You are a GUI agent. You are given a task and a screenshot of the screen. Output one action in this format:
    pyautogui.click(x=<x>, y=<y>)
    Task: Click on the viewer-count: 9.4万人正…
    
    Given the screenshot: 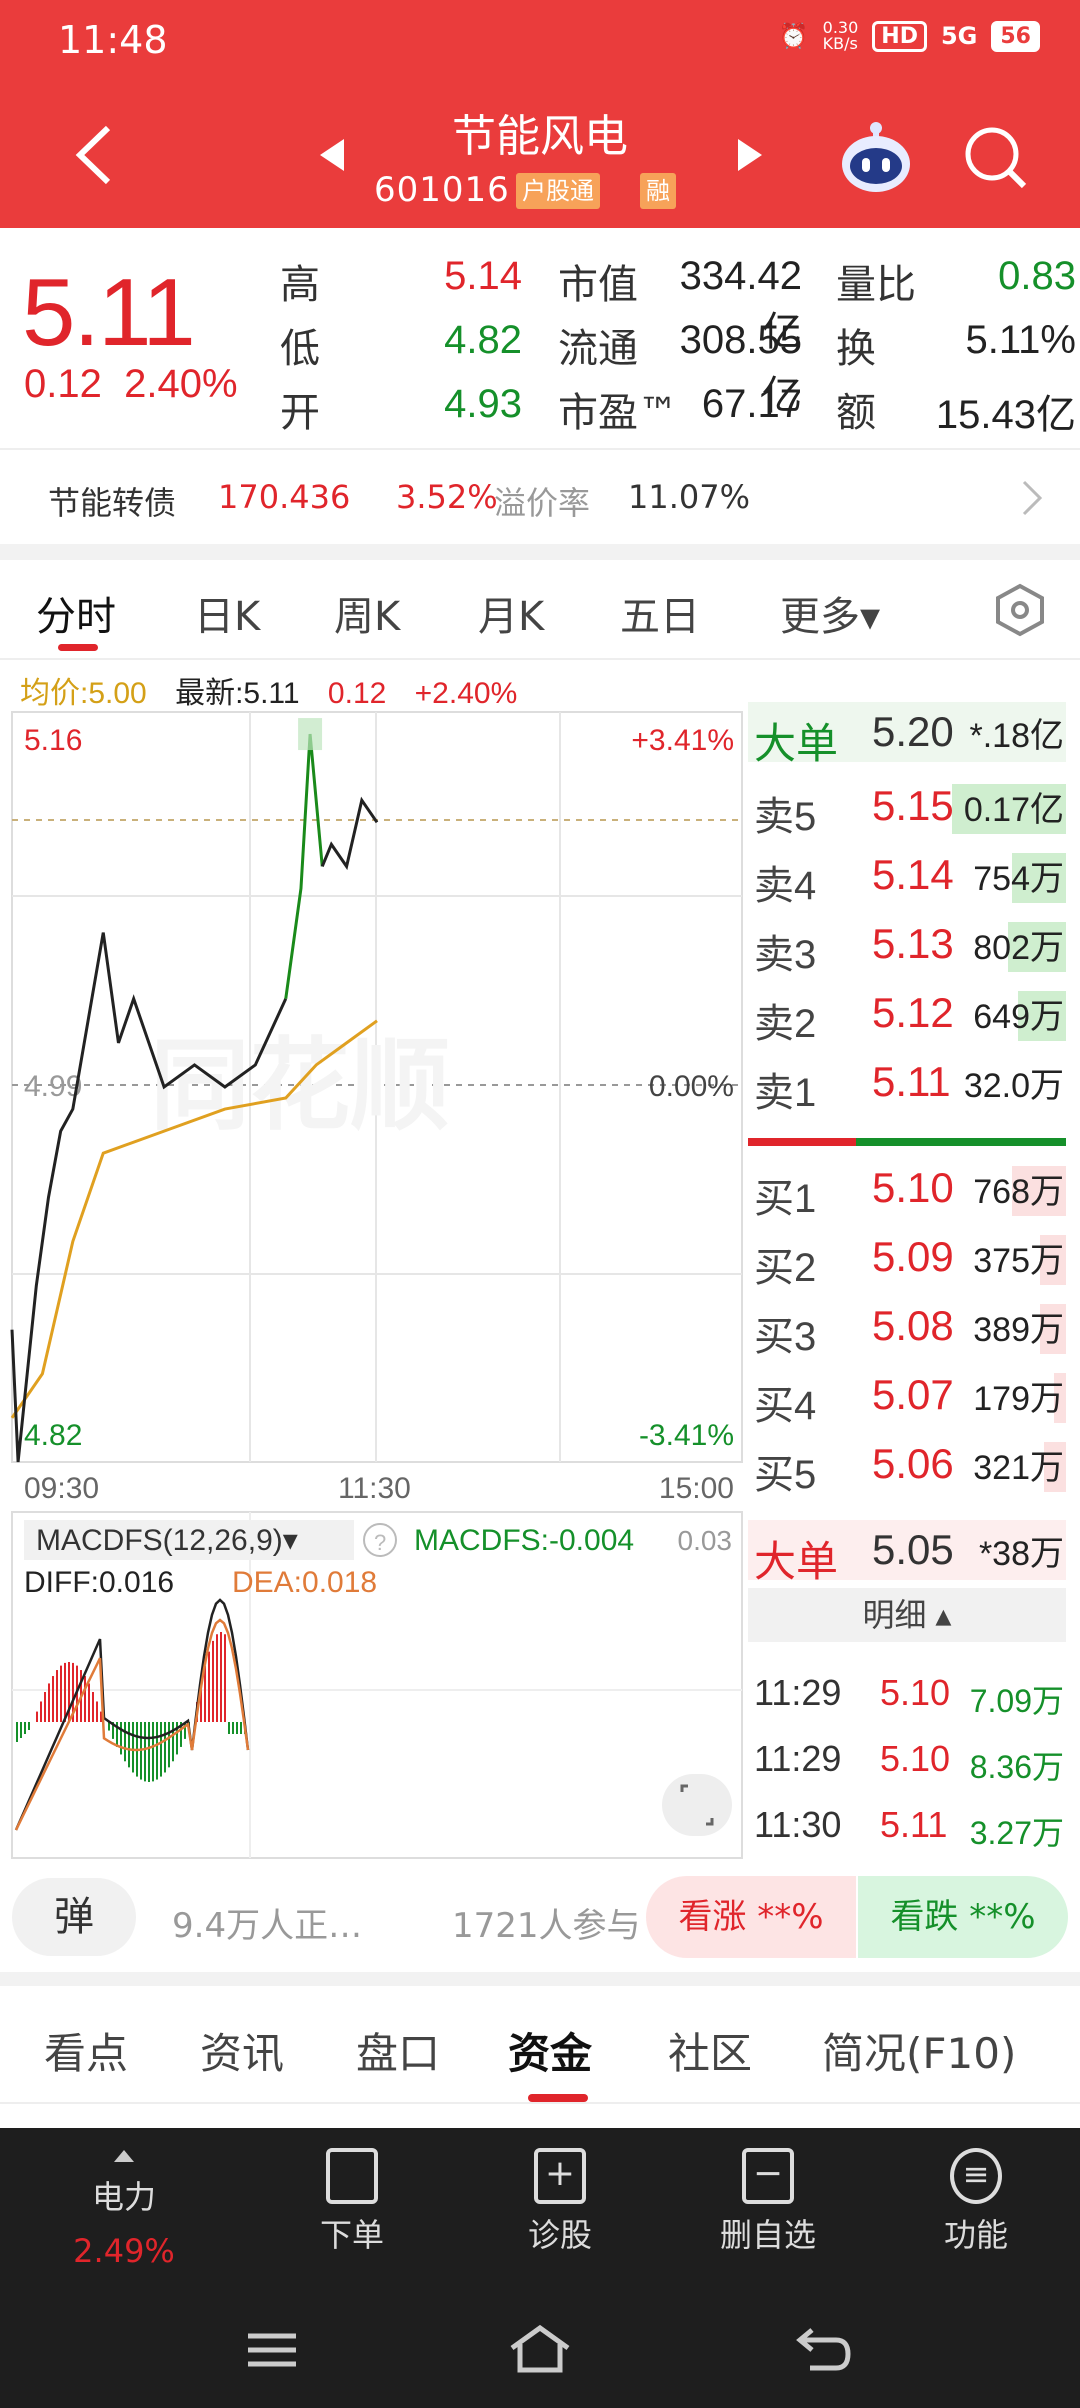 What is the action you would take?
    pyautogui.click(x=267, y=1926)
    